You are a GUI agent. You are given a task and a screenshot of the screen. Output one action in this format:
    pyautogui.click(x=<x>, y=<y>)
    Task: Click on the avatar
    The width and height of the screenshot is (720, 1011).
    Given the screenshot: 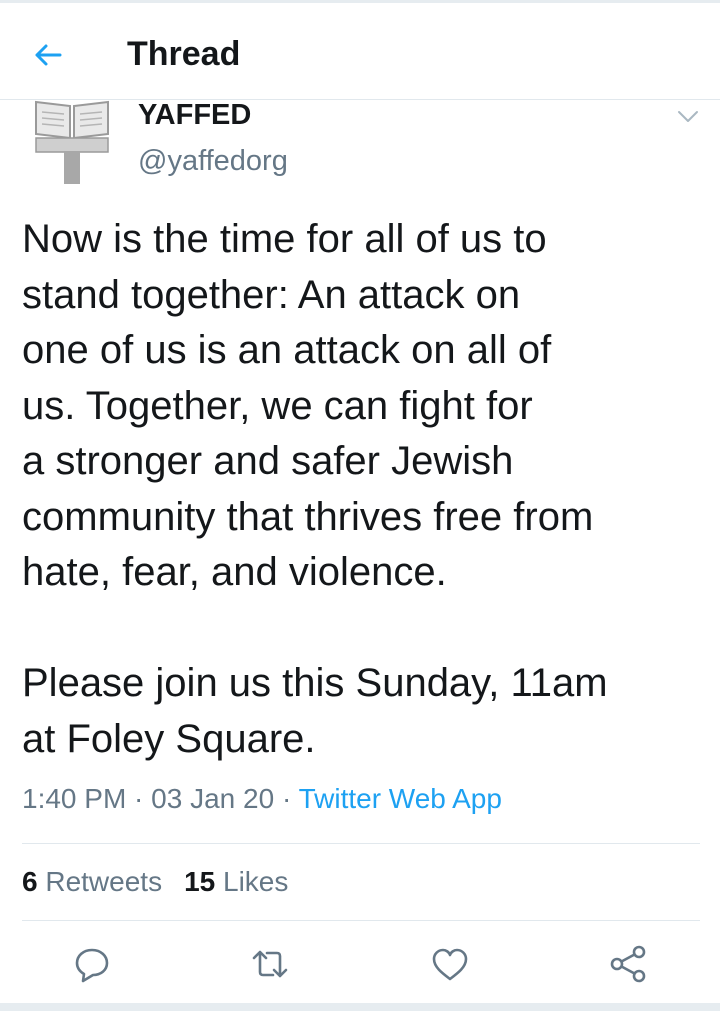 What is the action you would take?
    pyautogui.click(x=72, y=142)
    